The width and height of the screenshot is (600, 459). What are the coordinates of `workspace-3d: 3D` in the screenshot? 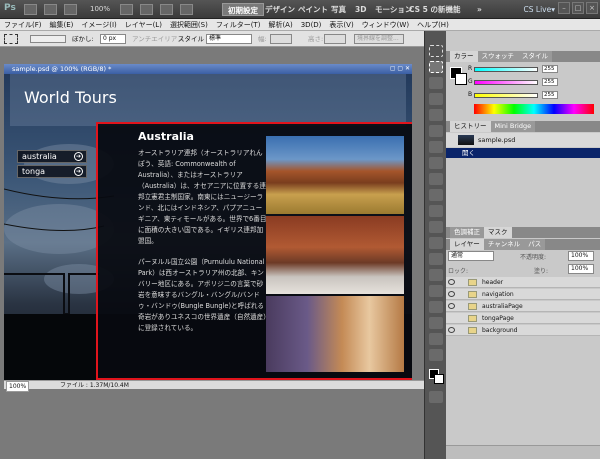 It's located at (360, 9).